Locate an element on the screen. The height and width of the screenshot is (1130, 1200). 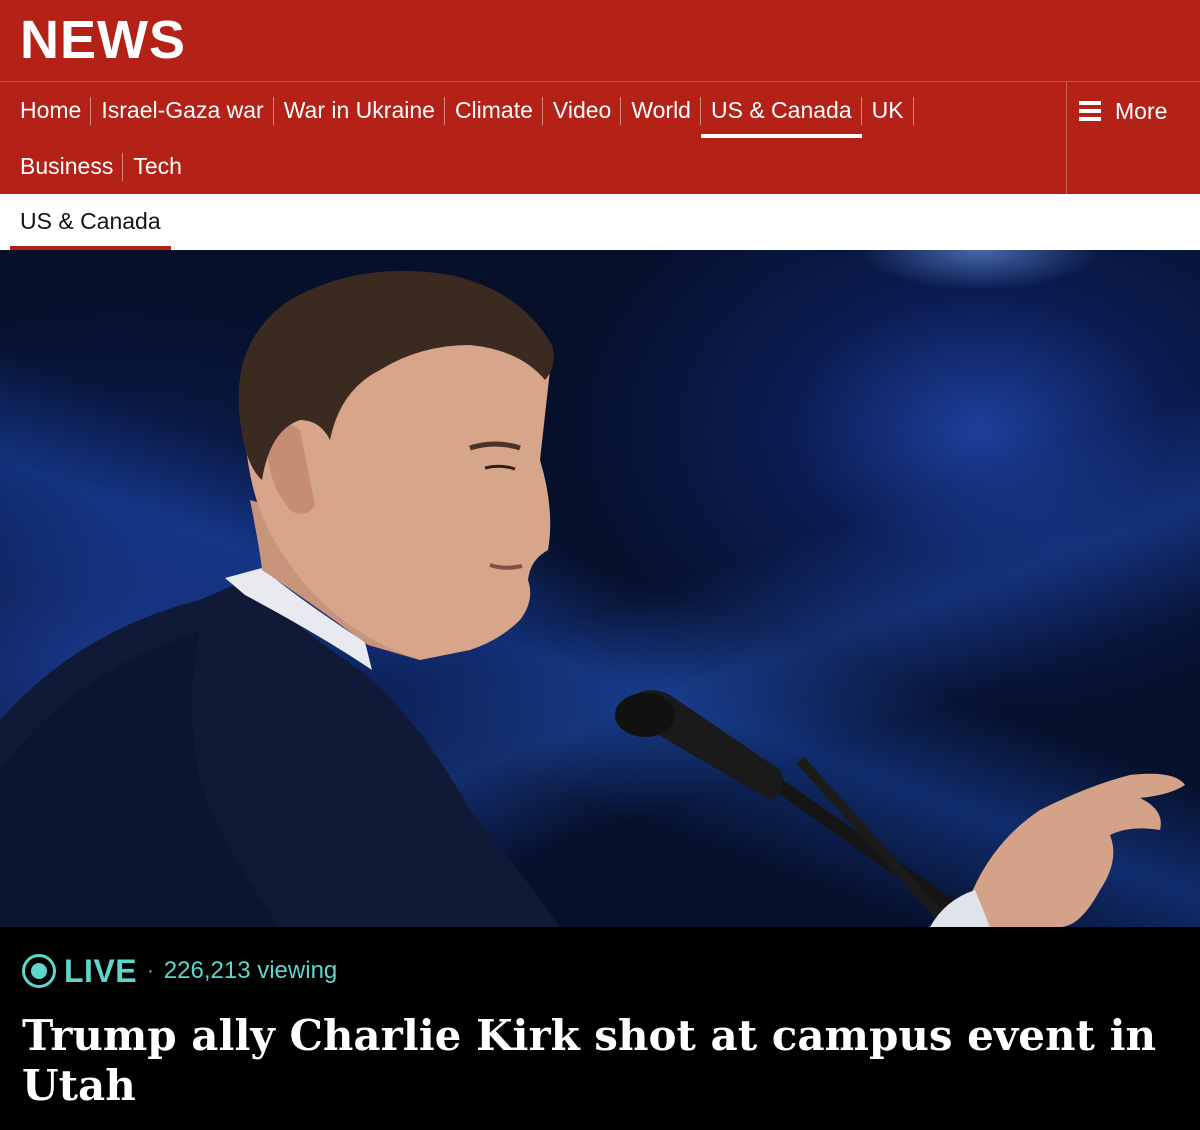
nav-item-tech: Tech is located at coordinates (157, 166).